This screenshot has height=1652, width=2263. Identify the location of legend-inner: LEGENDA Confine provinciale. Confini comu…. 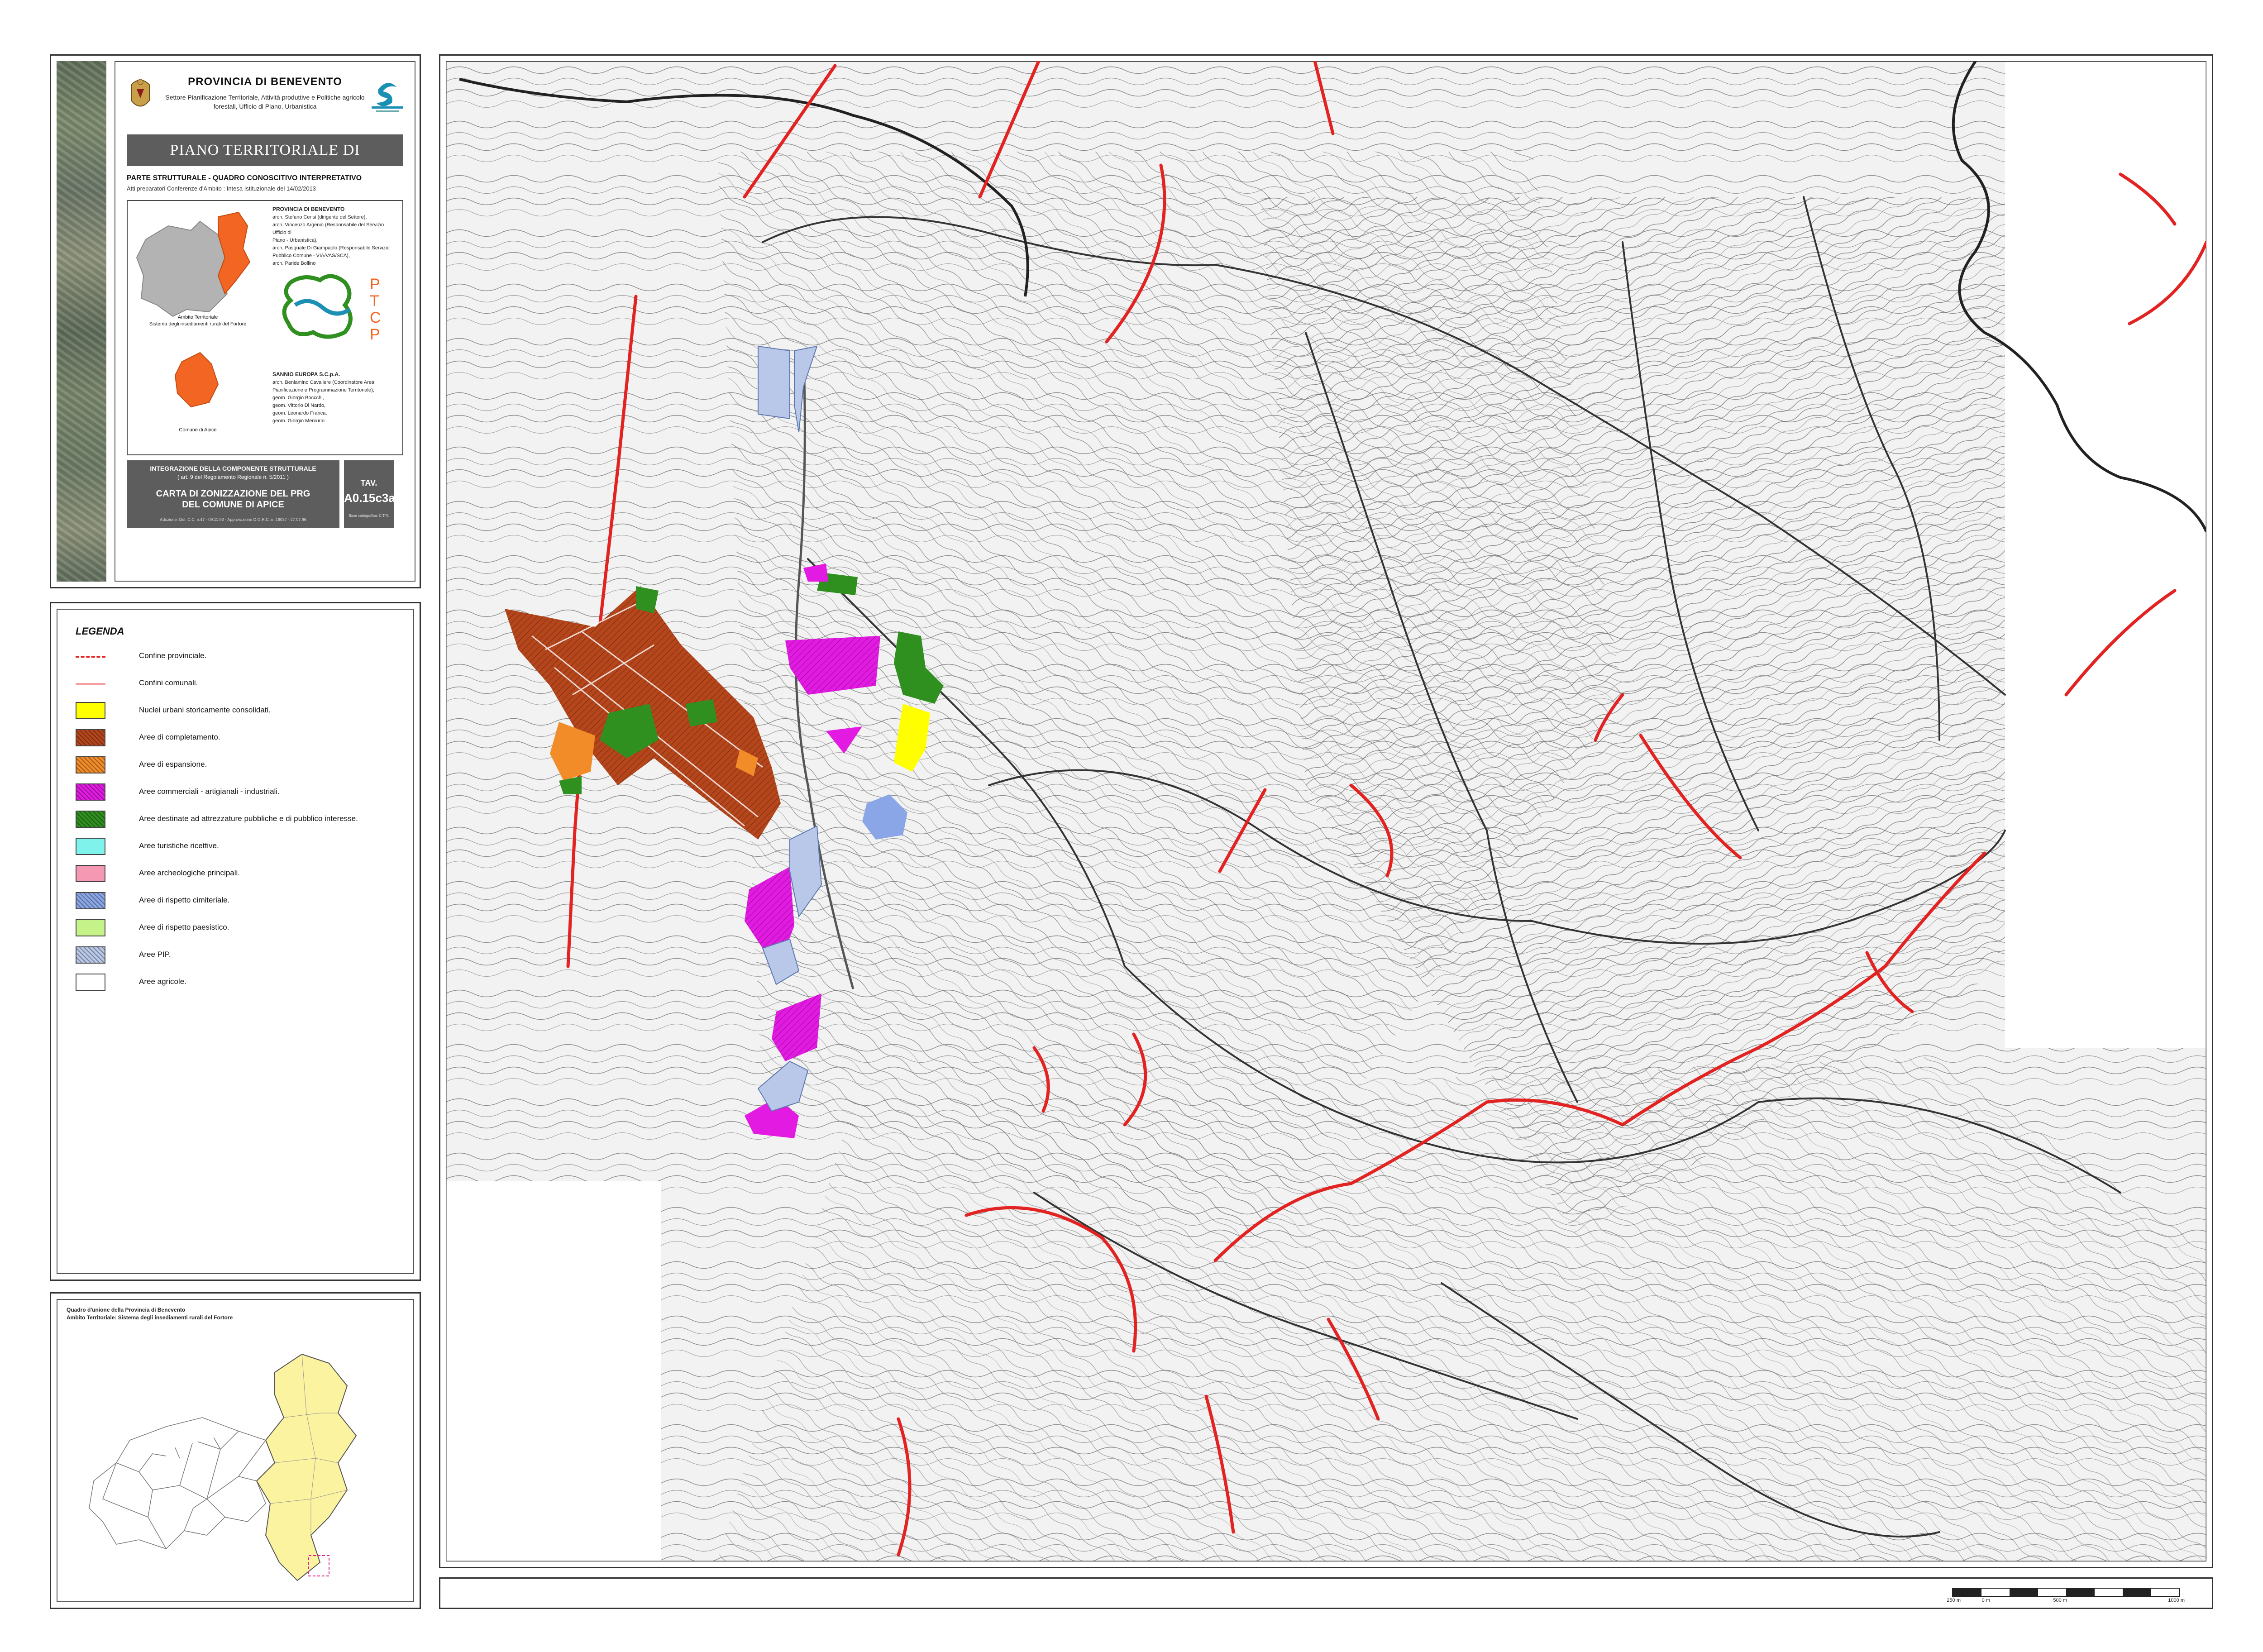
(235, 941).